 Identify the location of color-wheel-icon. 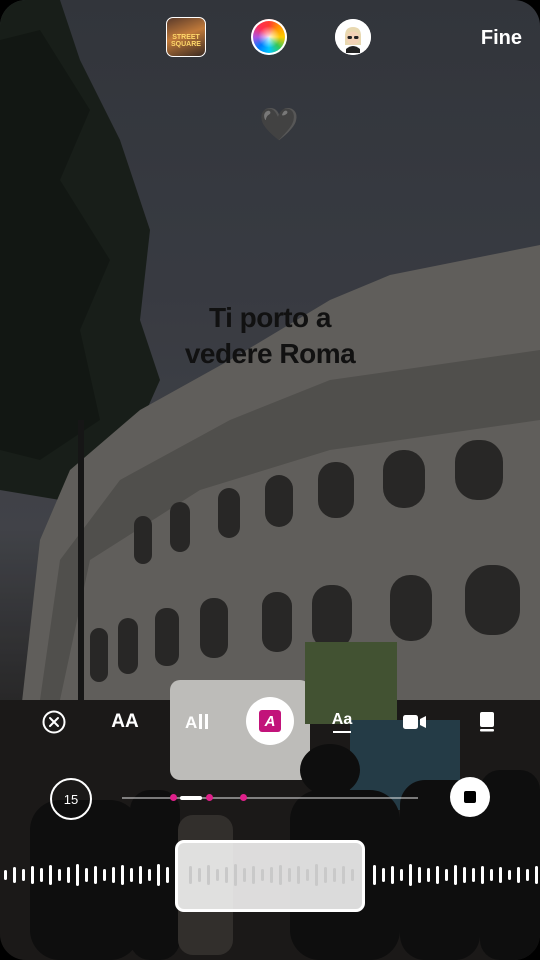
(269, 37).